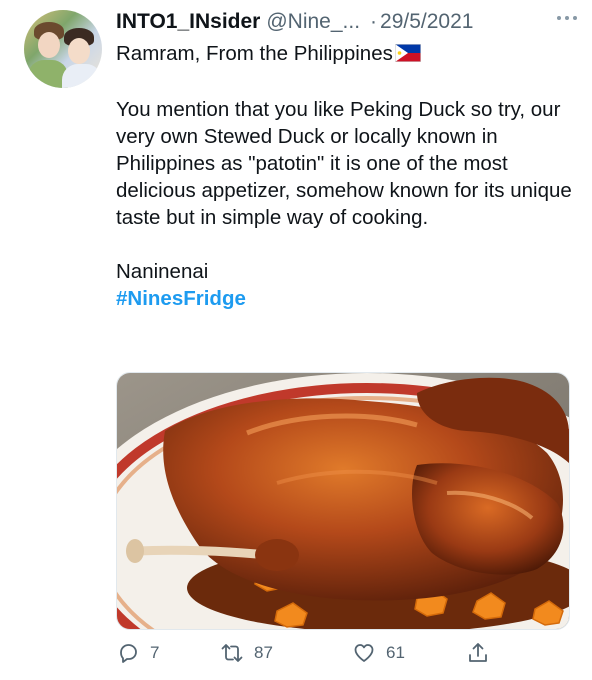 The height and width of the screenshot is (680, 592). I want to click on like-count: 61, so click(395, 652).